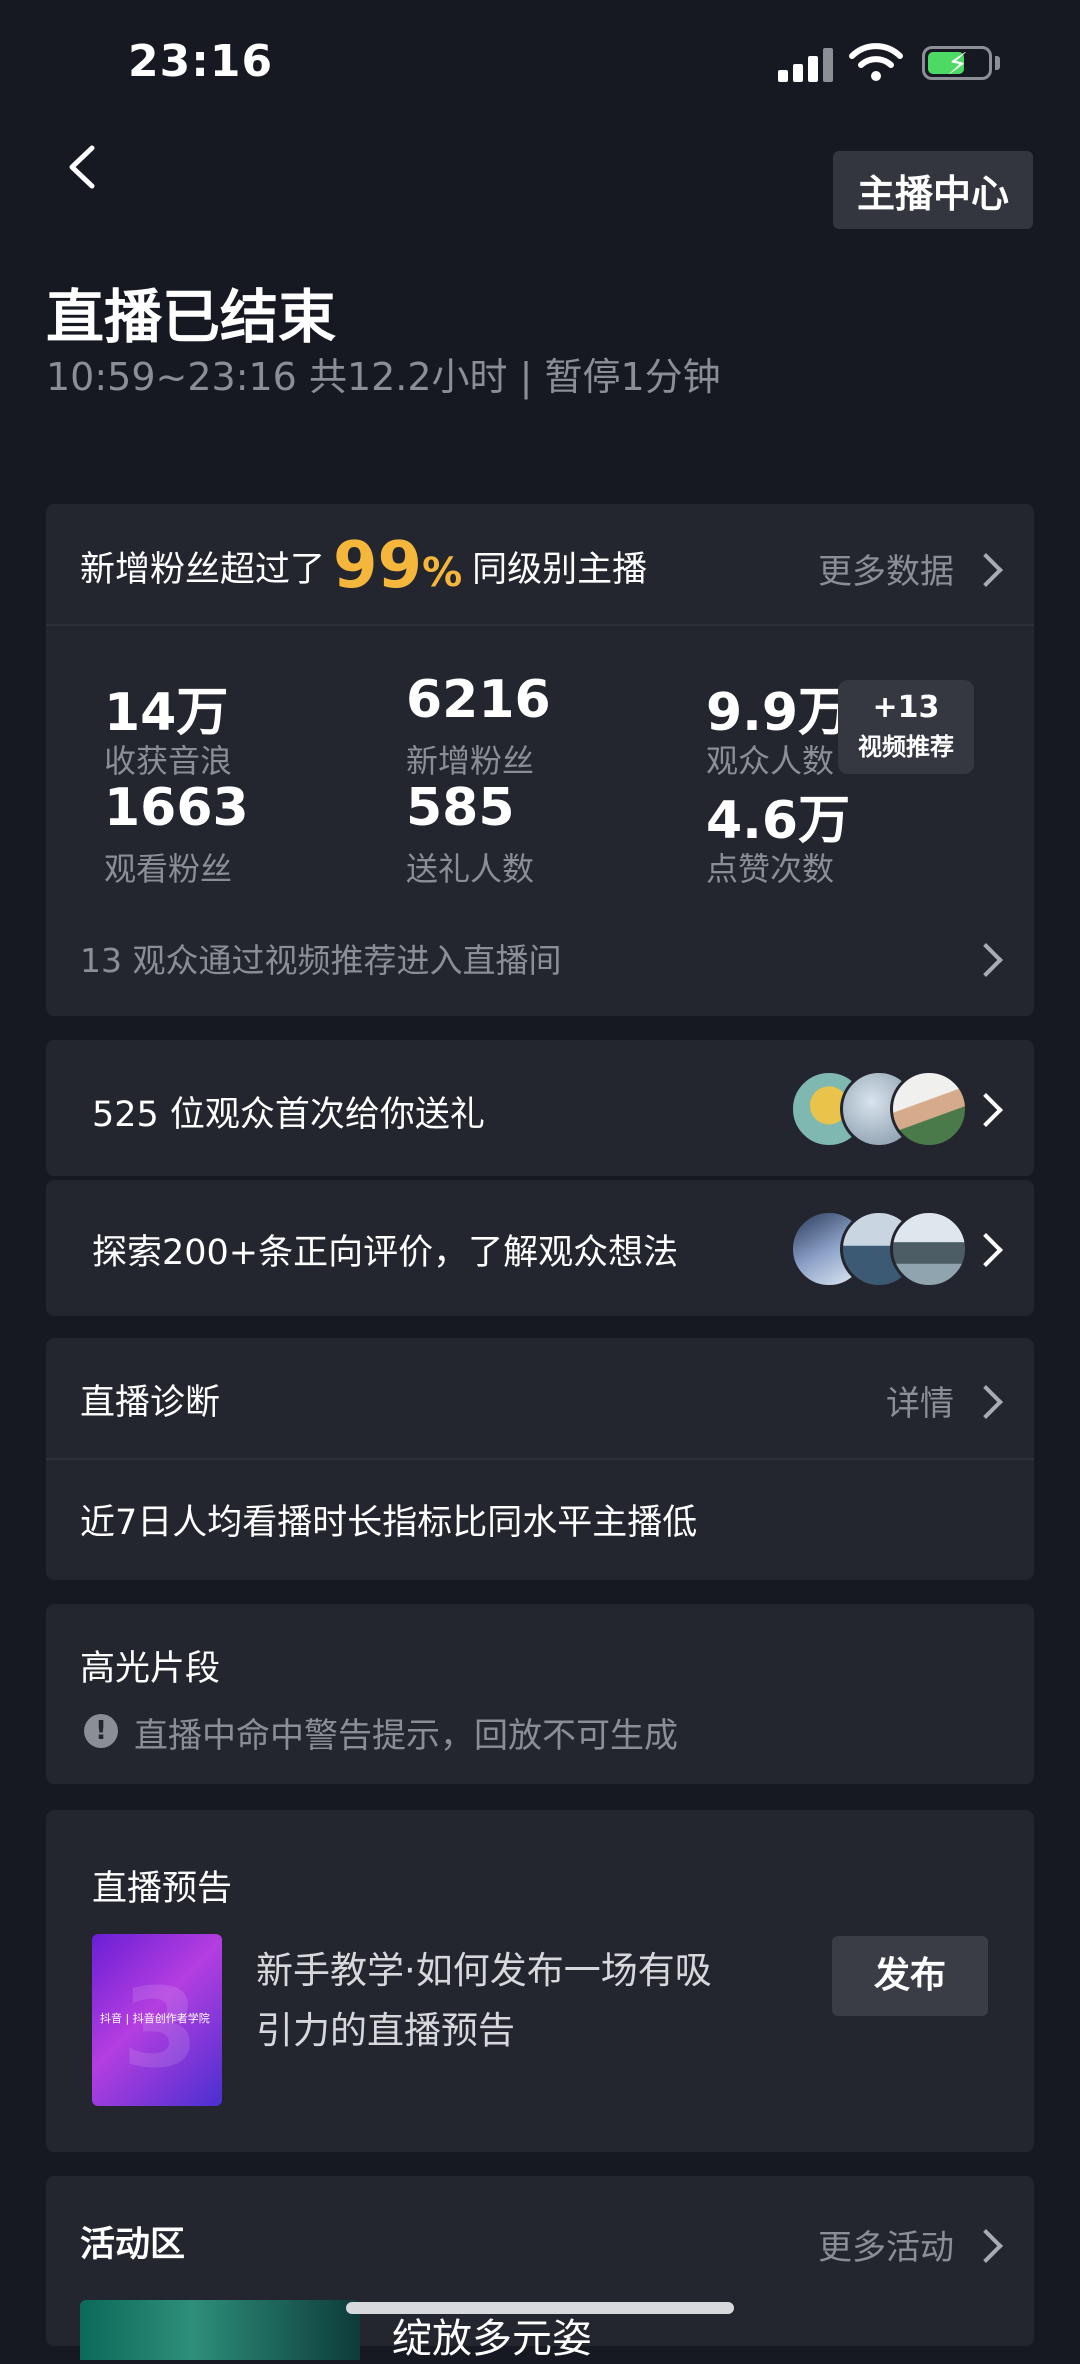  What do you see at coordinates (560, 569) in the screenshot?
I see `headline-suffix: 同级别主播` at bounding box center [560, 569].